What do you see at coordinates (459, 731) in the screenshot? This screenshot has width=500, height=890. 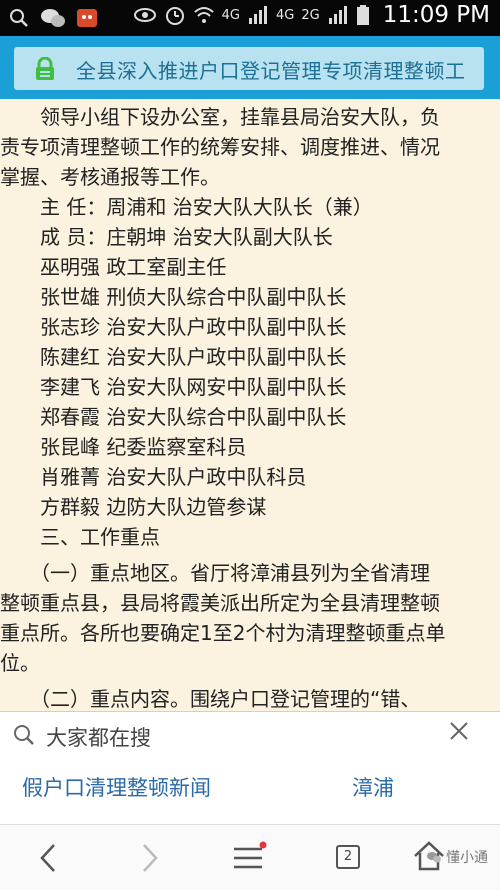 I see `close-icon` at bounding box center [459, 731].